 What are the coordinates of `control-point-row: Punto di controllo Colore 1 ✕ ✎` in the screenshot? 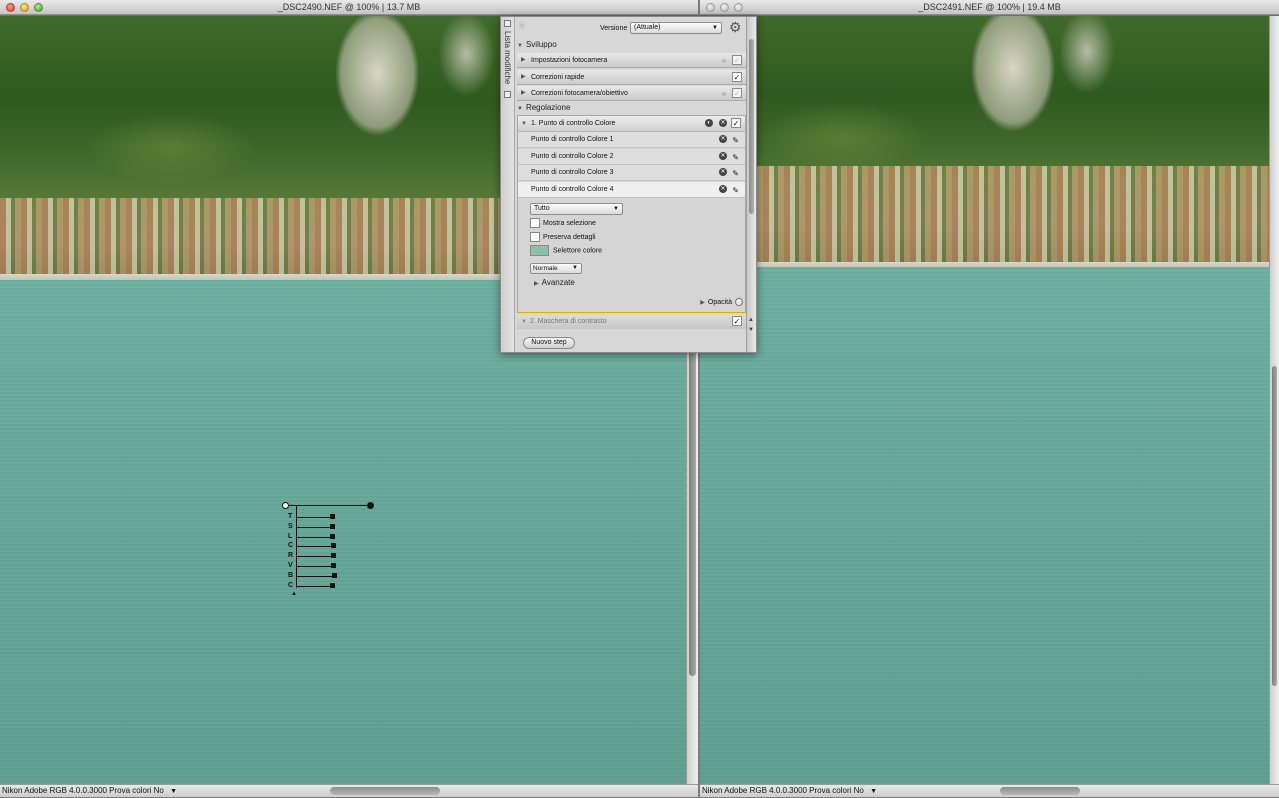 It's located at (631, 140).